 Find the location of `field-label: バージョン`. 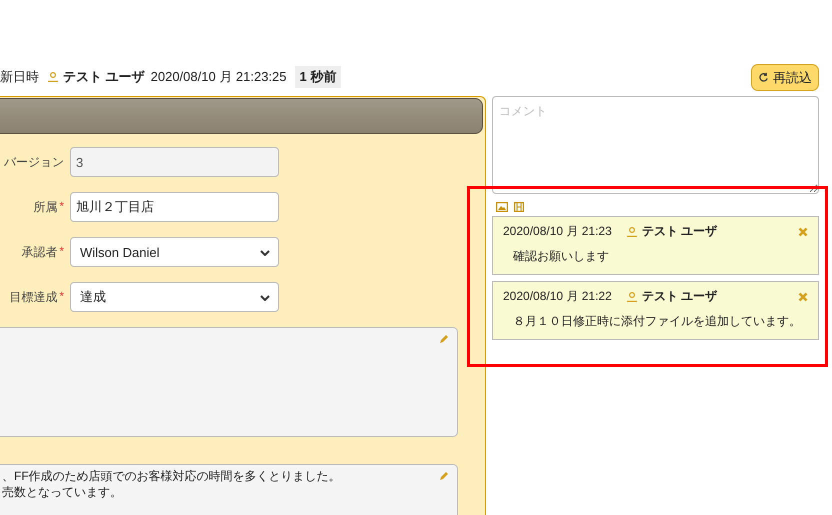

field-label: バージョン is located at coordinates (34, 162).